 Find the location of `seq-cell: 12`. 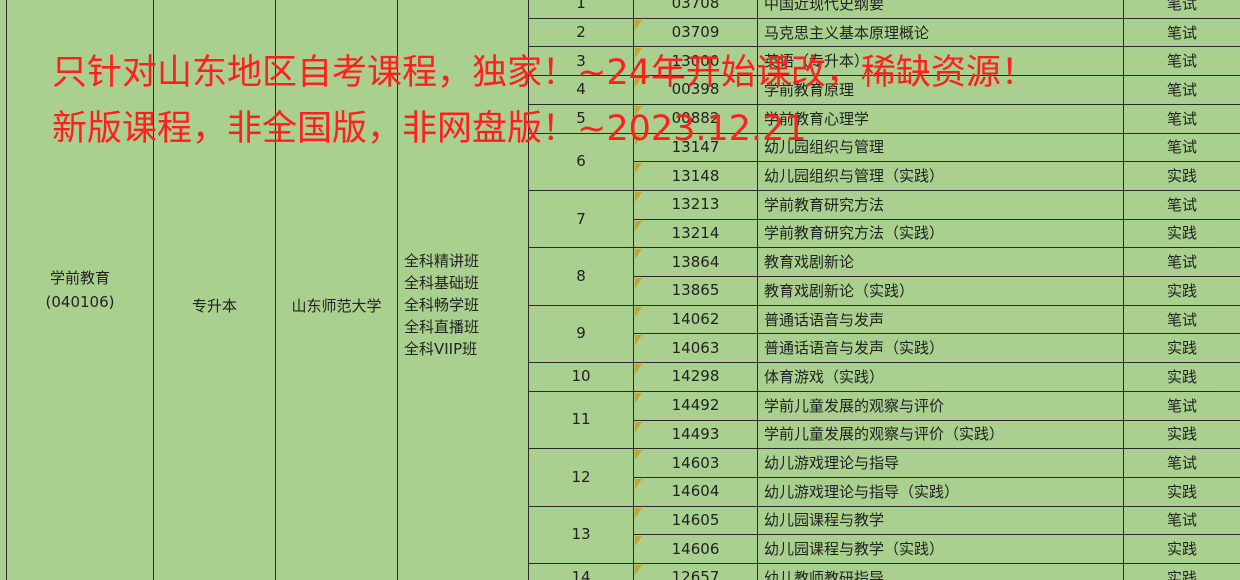

seq-cell: 12 is located at coordinates (581, 476).